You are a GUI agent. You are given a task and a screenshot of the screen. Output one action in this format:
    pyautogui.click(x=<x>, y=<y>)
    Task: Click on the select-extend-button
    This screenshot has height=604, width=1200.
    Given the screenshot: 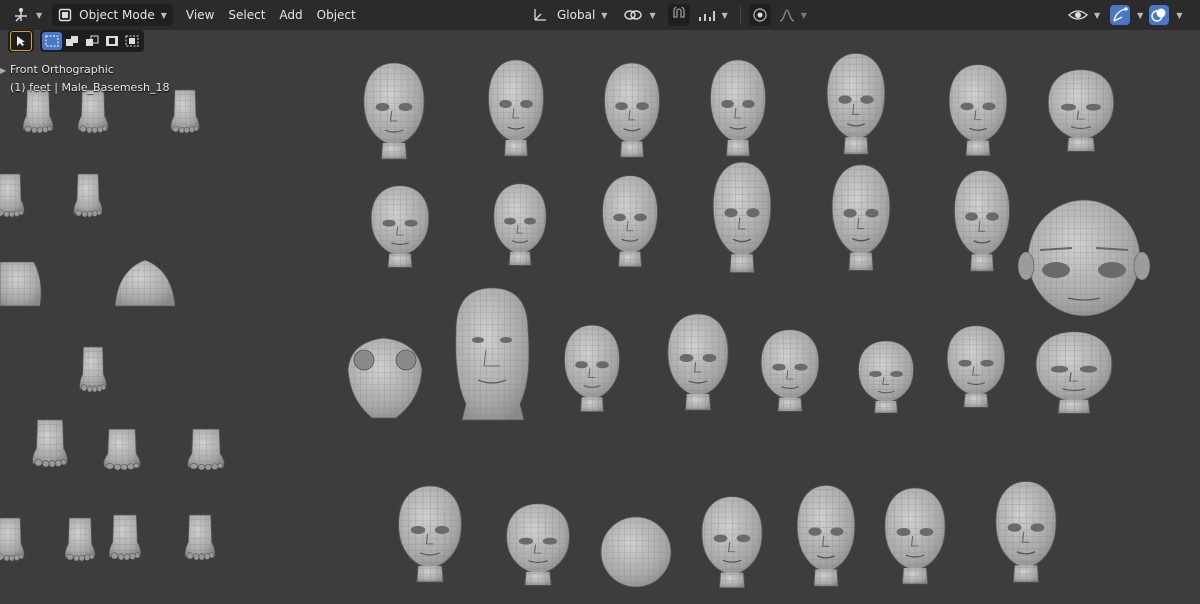 What is the action you would take?
    pyautogui.click(x=72, y=41)
    